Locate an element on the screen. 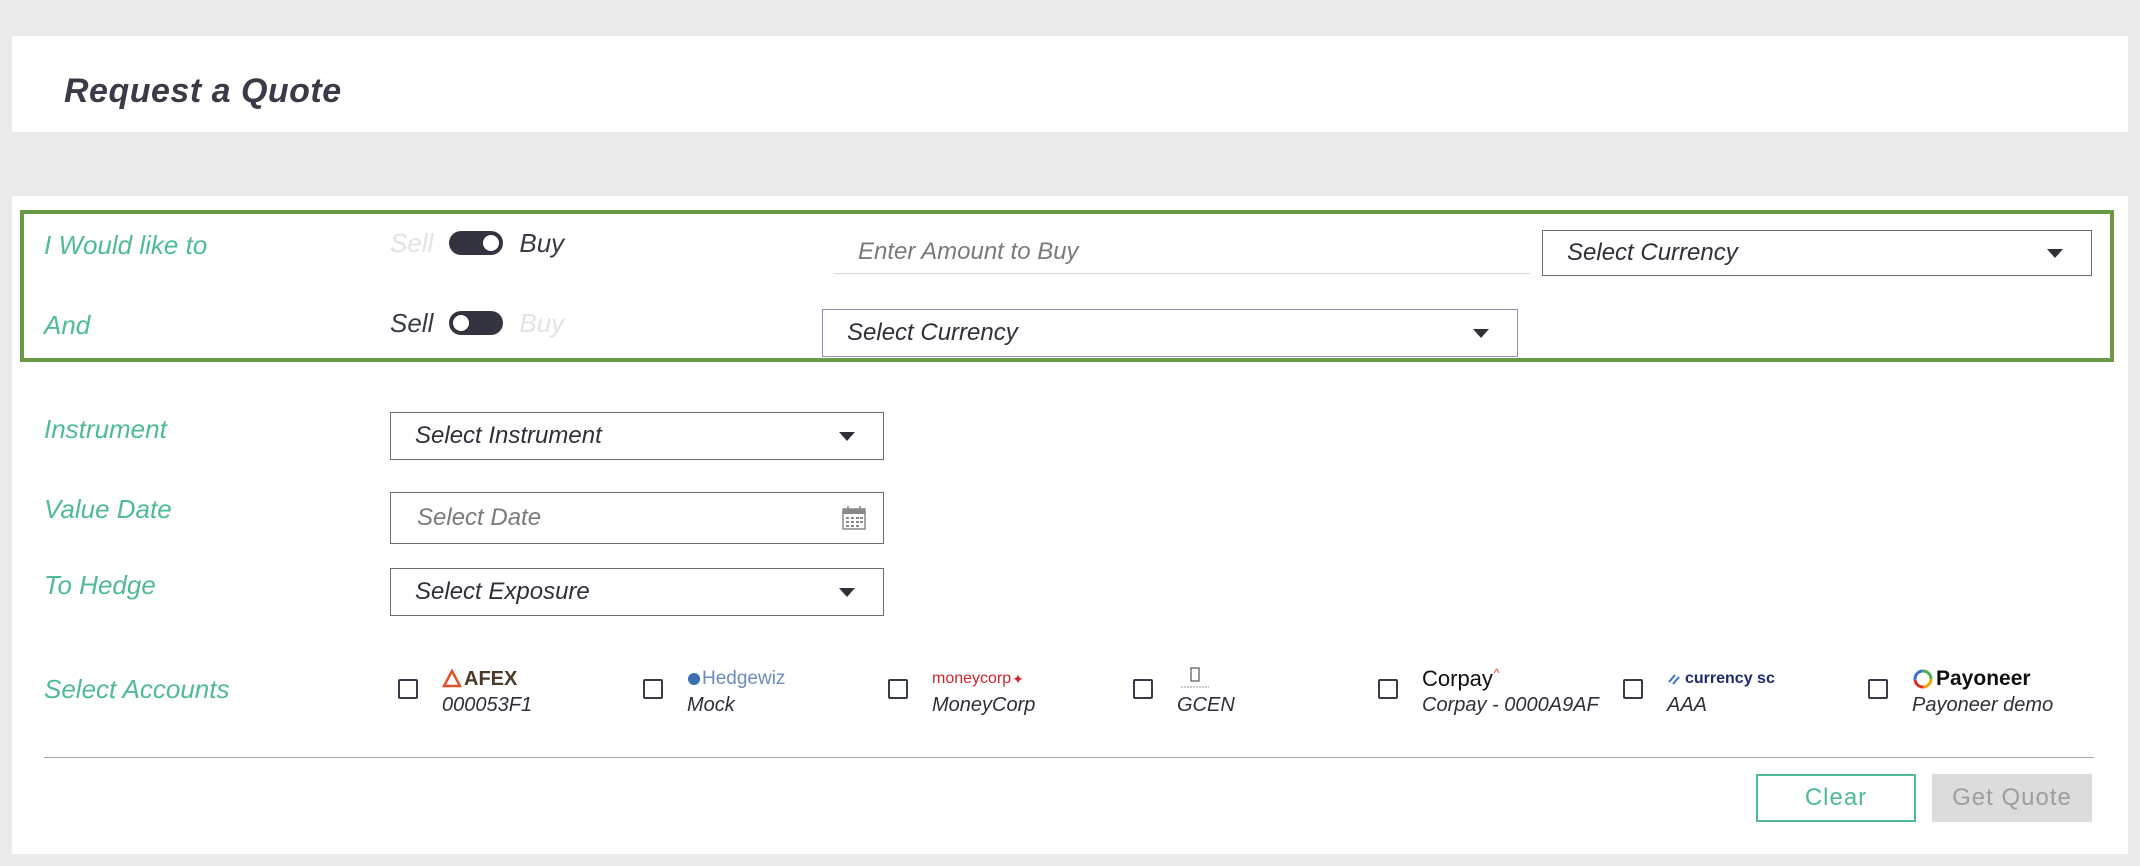  account-hedgewiz: Hedgewiz Mock is located at coordinates (714, 691).